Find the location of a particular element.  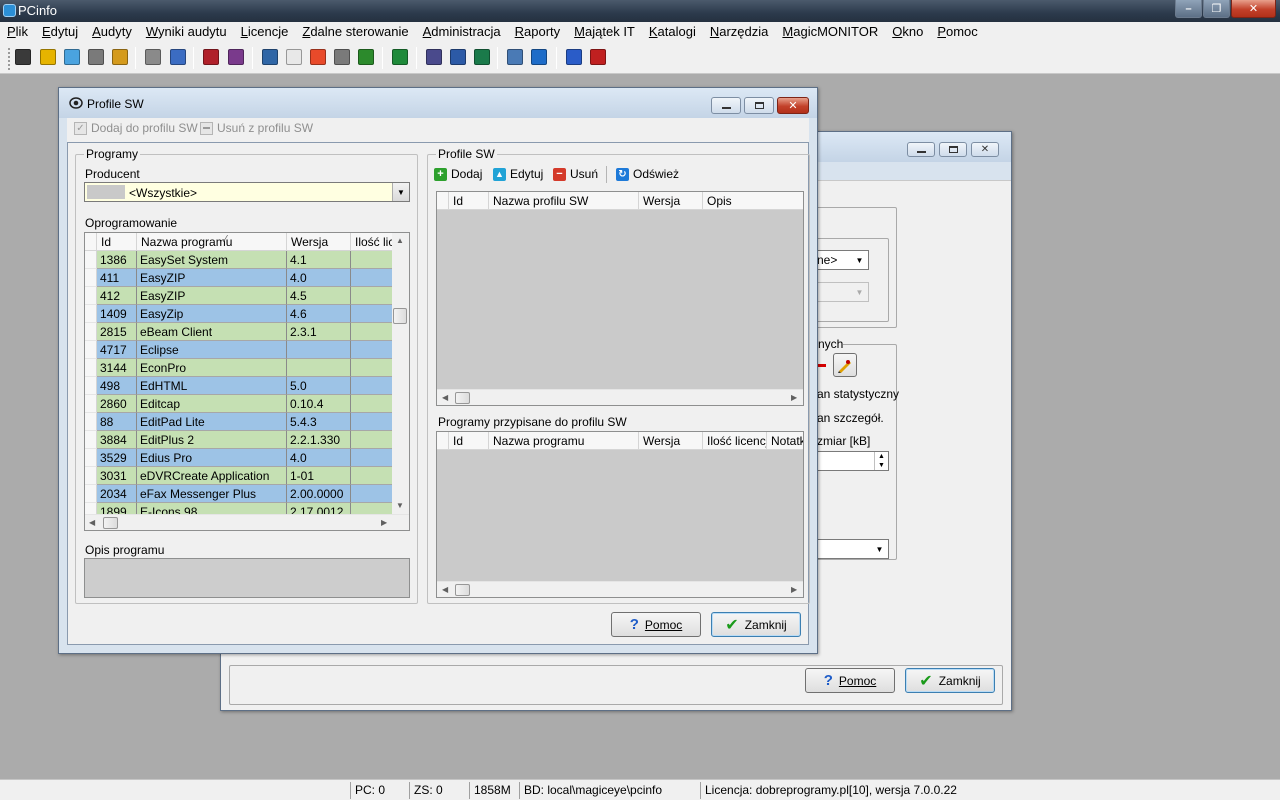

menu-1: Edytuj is located at coordinates (60, 32).